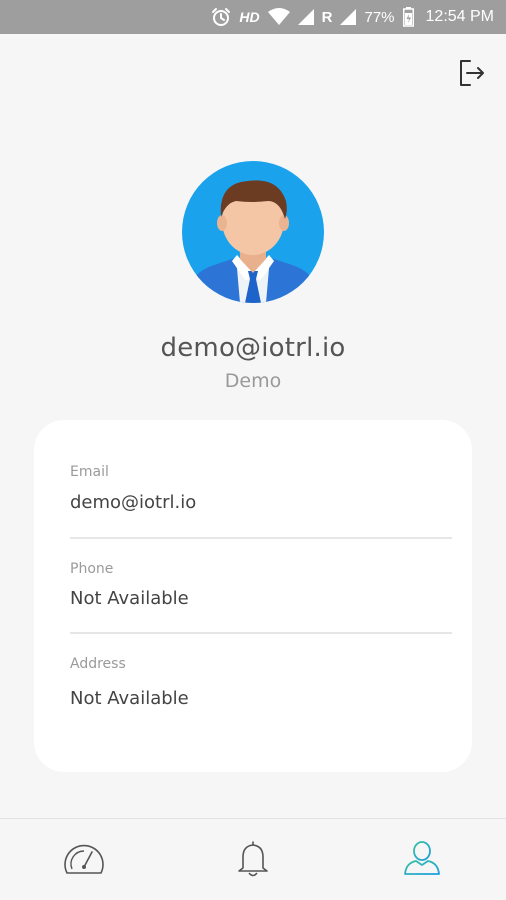 The height and width of the screenshot is (900, 506). What do you see at coordinates (253, 381) in the screenshot?
I see `profile-name: Demo` at bounding box center [253, 381].